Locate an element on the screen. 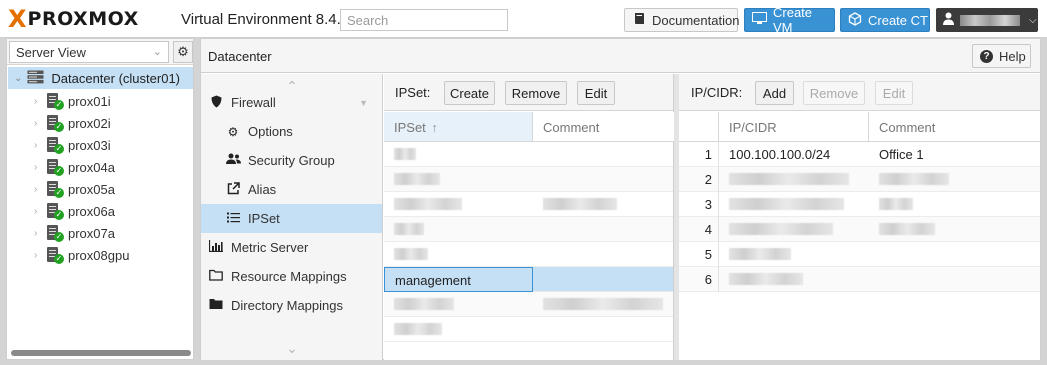  server-icon is located at coordinates (35, 78).